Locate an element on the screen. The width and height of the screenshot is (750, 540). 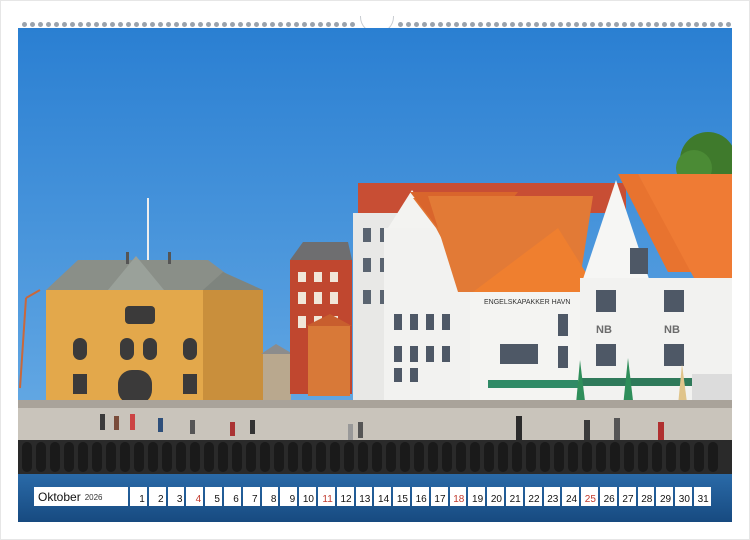
day-number: 2 is located at coordinates (161, 499).